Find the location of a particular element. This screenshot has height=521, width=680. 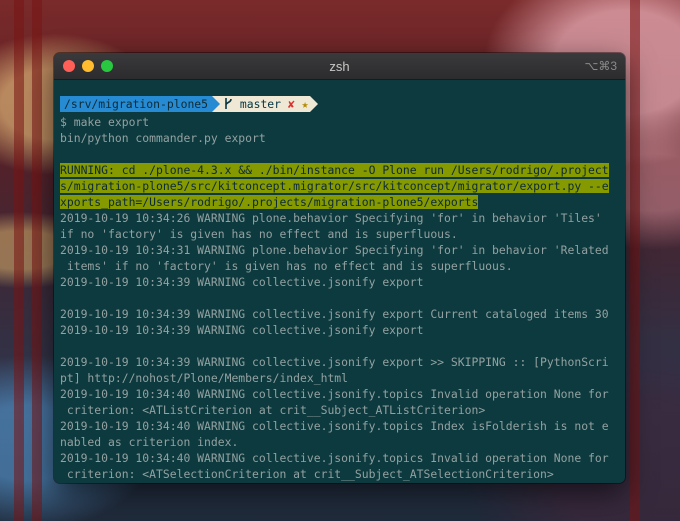

output-line: nabled as criterion index. is located at coordinates (149, 442).